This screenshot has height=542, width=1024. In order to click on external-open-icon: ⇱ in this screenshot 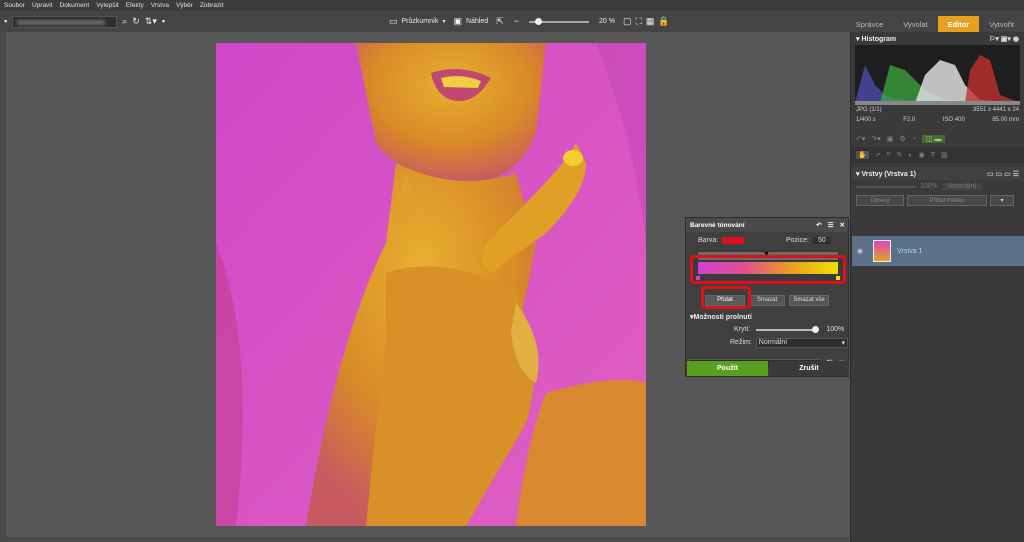, I will do `click(500, 21)`.